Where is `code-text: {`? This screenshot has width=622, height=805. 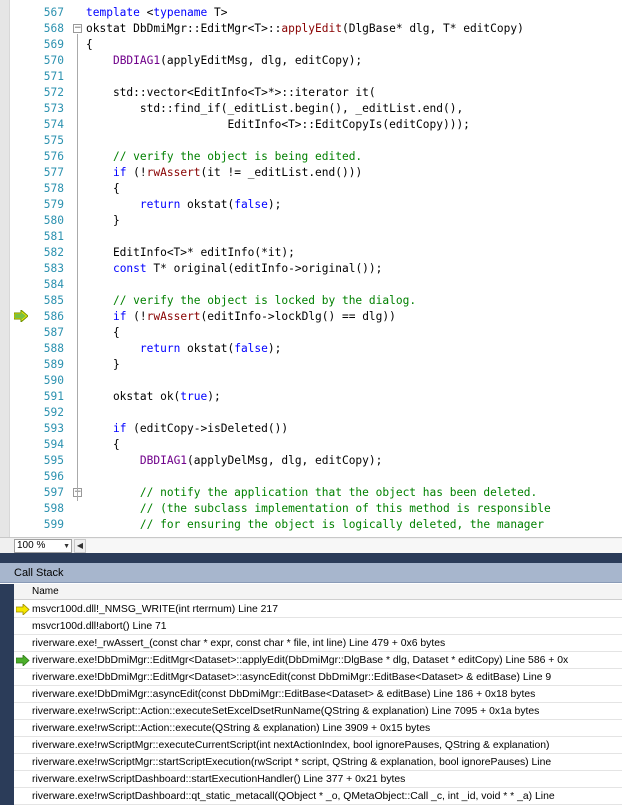 code-text: { is located at coordinates (89, 45).